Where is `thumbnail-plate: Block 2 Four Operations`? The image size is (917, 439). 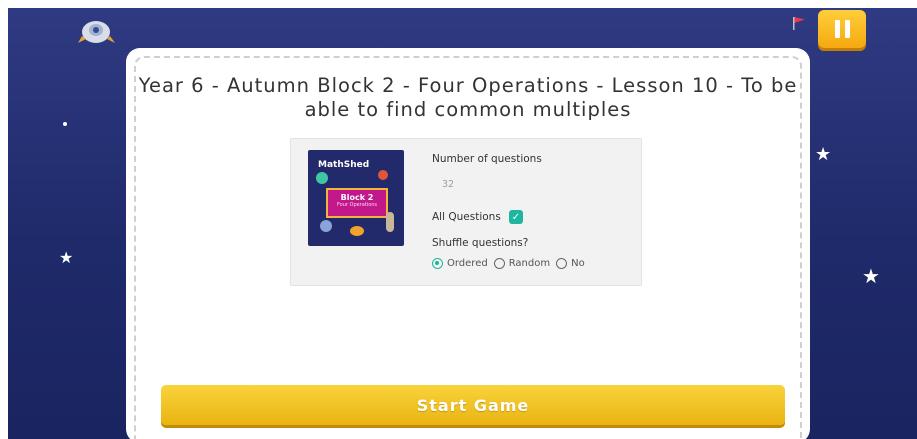
thumbnail-plate: Block 2 Four Operations is located at coordinates (357, 203).